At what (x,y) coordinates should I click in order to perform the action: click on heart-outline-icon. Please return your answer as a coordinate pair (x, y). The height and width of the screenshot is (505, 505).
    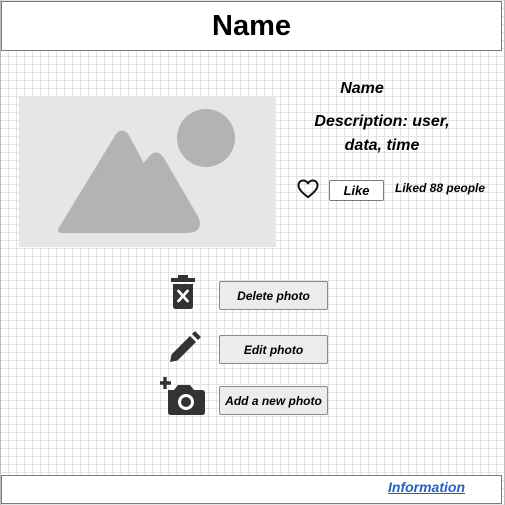
    Looking at the image, I should click on (308, 189).